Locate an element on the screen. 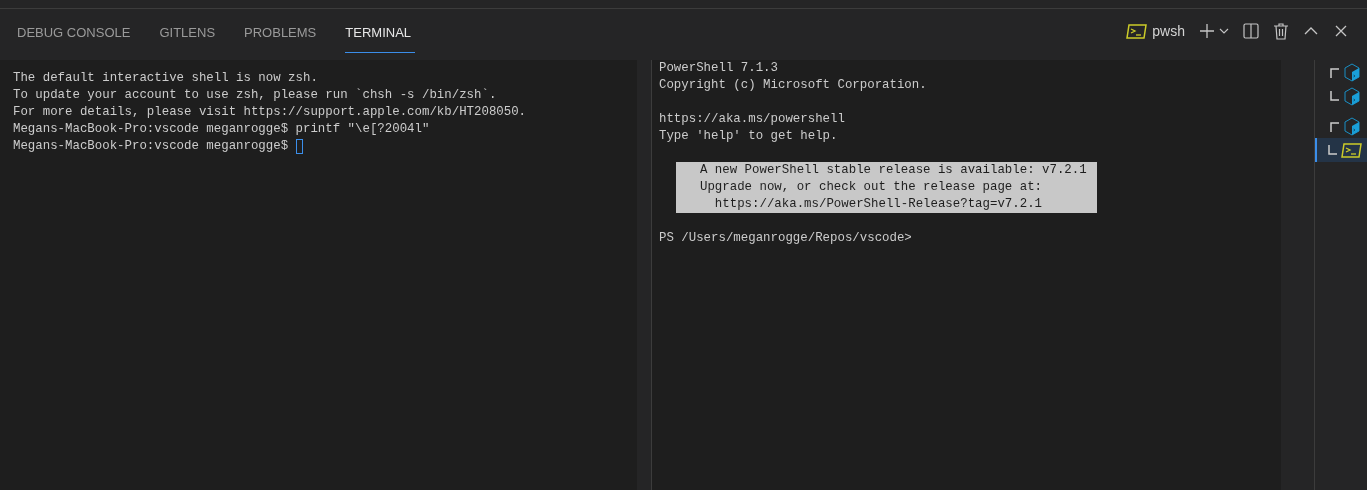 The image size is (1367, 490). terminal-line: Megans-MacBook-Pro:vscode meganrogge$ printf "\e[?2004l" is located at coordinates (221, 129).